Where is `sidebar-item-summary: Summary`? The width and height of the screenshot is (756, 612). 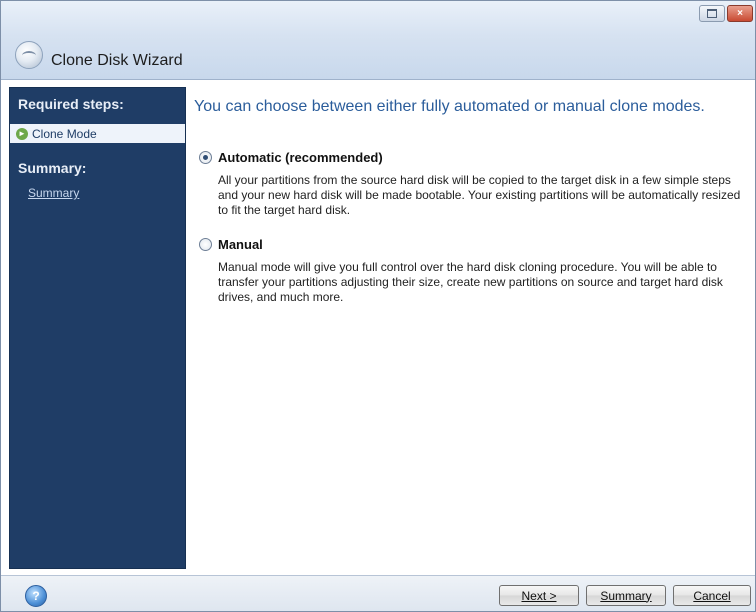 sidebar-item-summary: Summary is located at coordinates (53, 193).